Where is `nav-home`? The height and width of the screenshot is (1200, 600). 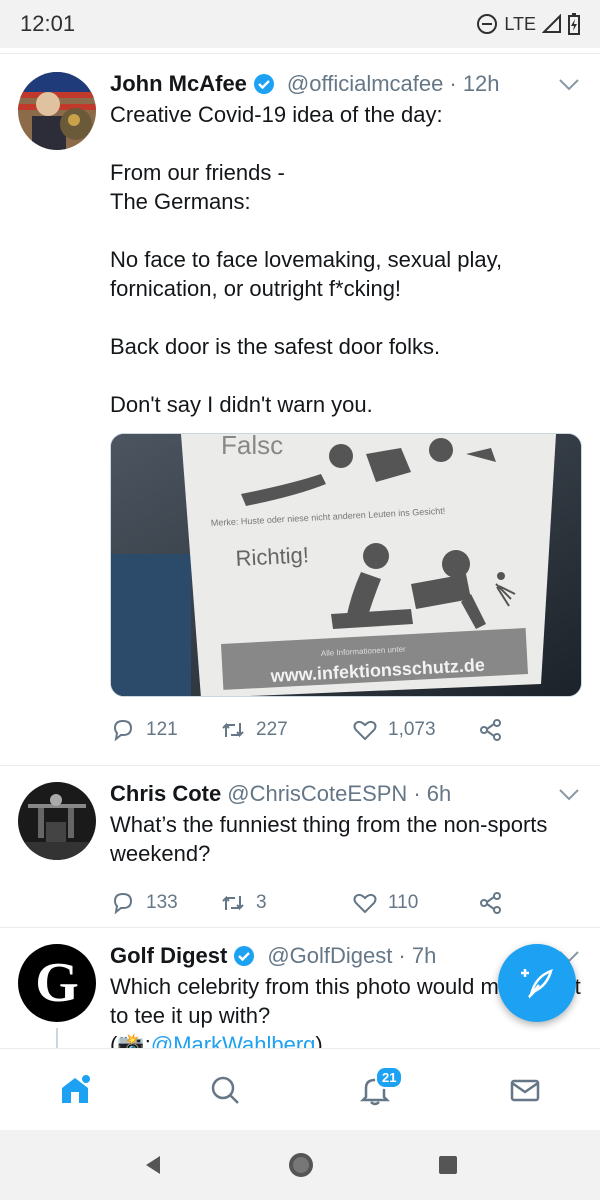
nav-home is located at coordinates (75, 1090).